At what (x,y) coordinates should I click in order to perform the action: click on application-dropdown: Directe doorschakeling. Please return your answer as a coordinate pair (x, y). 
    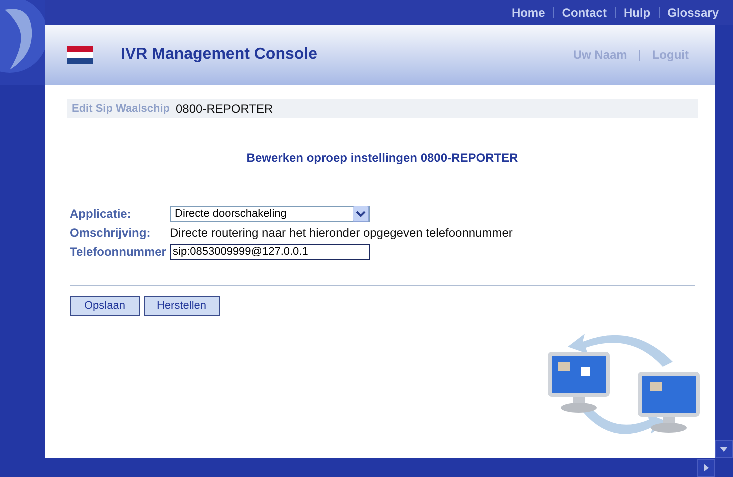
    Looking at the image, I should click on (270, 214).